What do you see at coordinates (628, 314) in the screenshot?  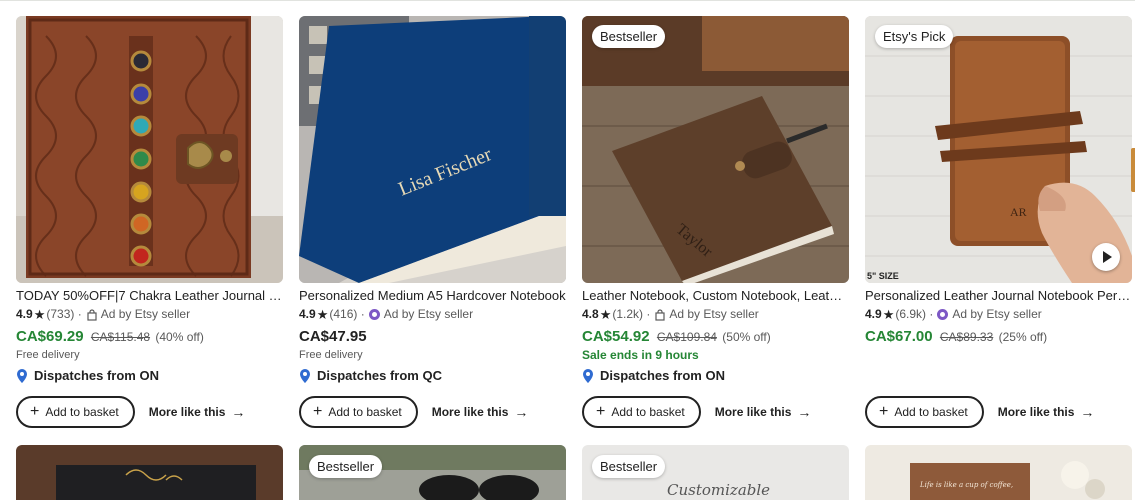 I see `review-count: (1.2k)` at bounding box center [628, 314].